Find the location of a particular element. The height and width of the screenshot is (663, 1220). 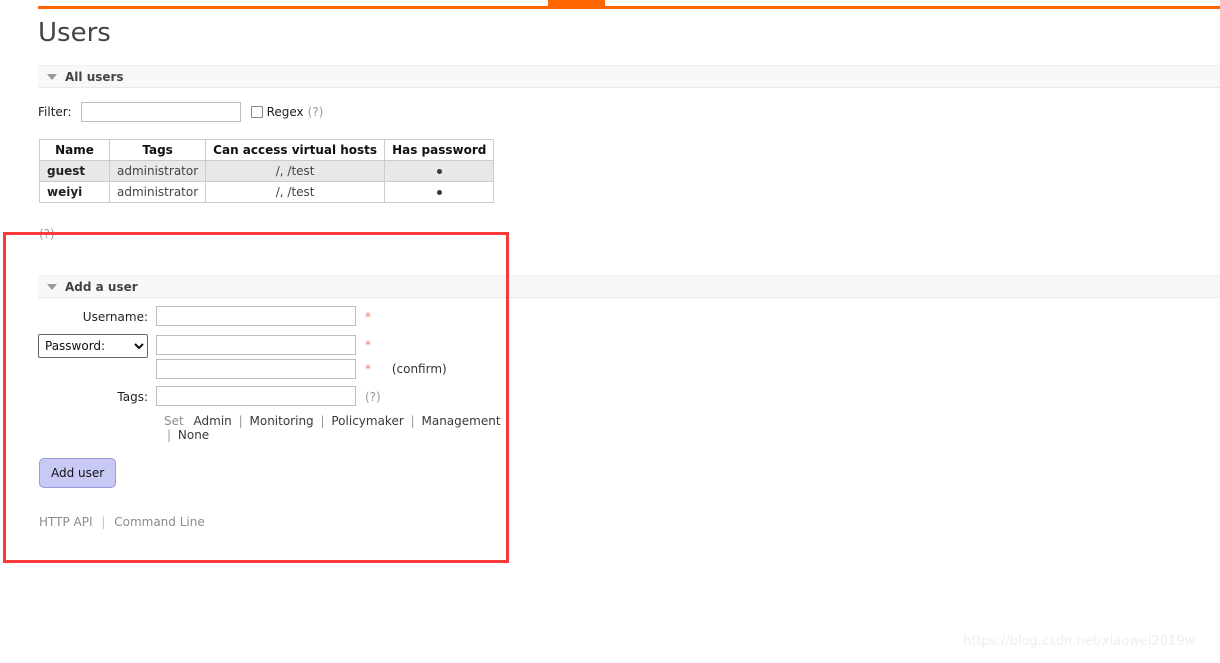

tags-help-wrap: (?) is located at coordinates (368, 397).